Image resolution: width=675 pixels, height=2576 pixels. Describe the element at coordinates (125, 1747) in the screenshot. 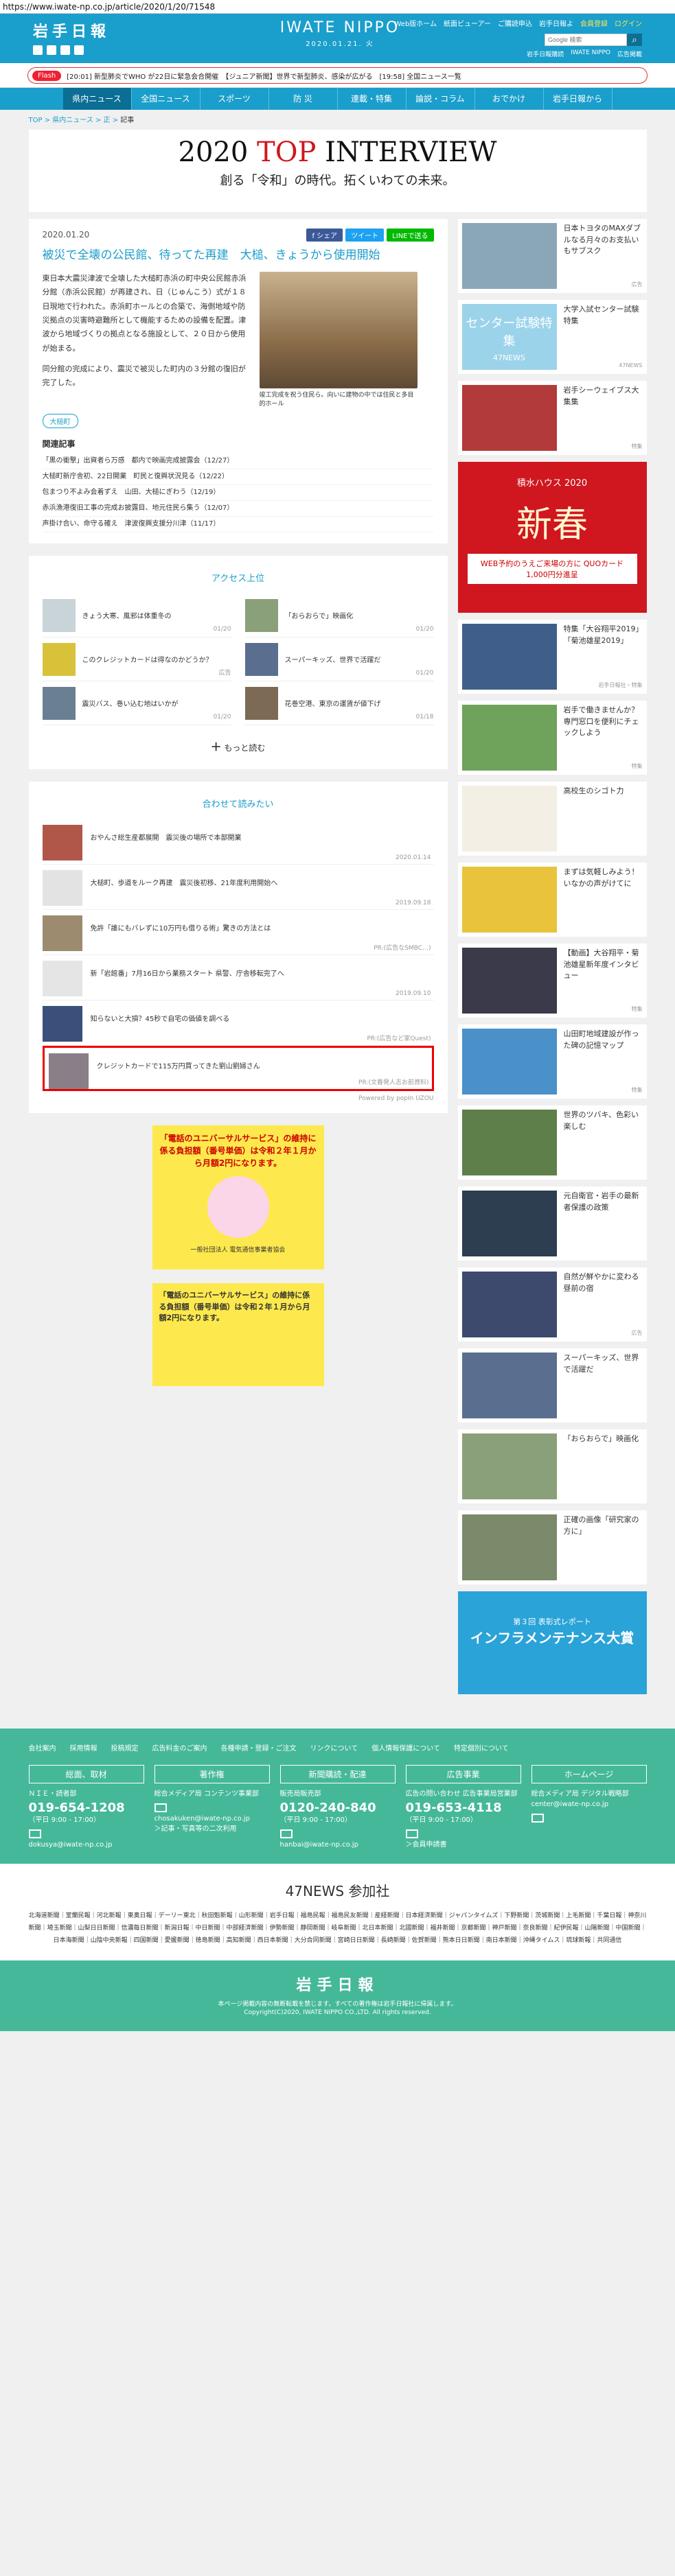

I see `footer-link: 投稿規定` at that location.